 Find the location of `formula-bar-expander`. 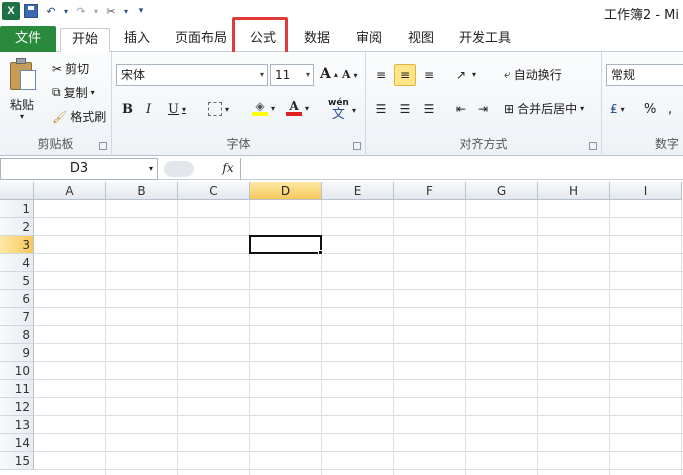

formula-bar-expander is located at coordinates (179, 169).